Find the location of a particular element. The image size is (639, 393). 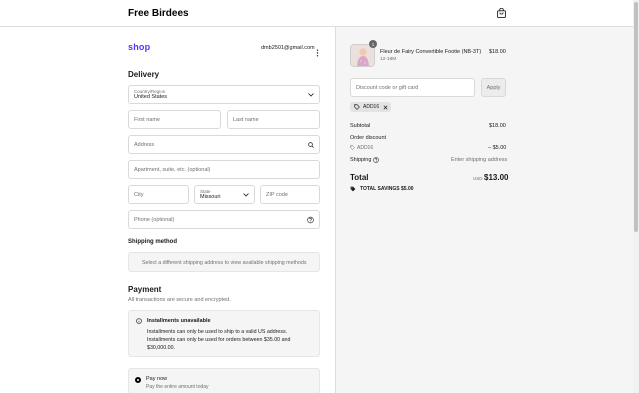

installments-line-3: $30,000.00. is located at coordinates (161, 348).